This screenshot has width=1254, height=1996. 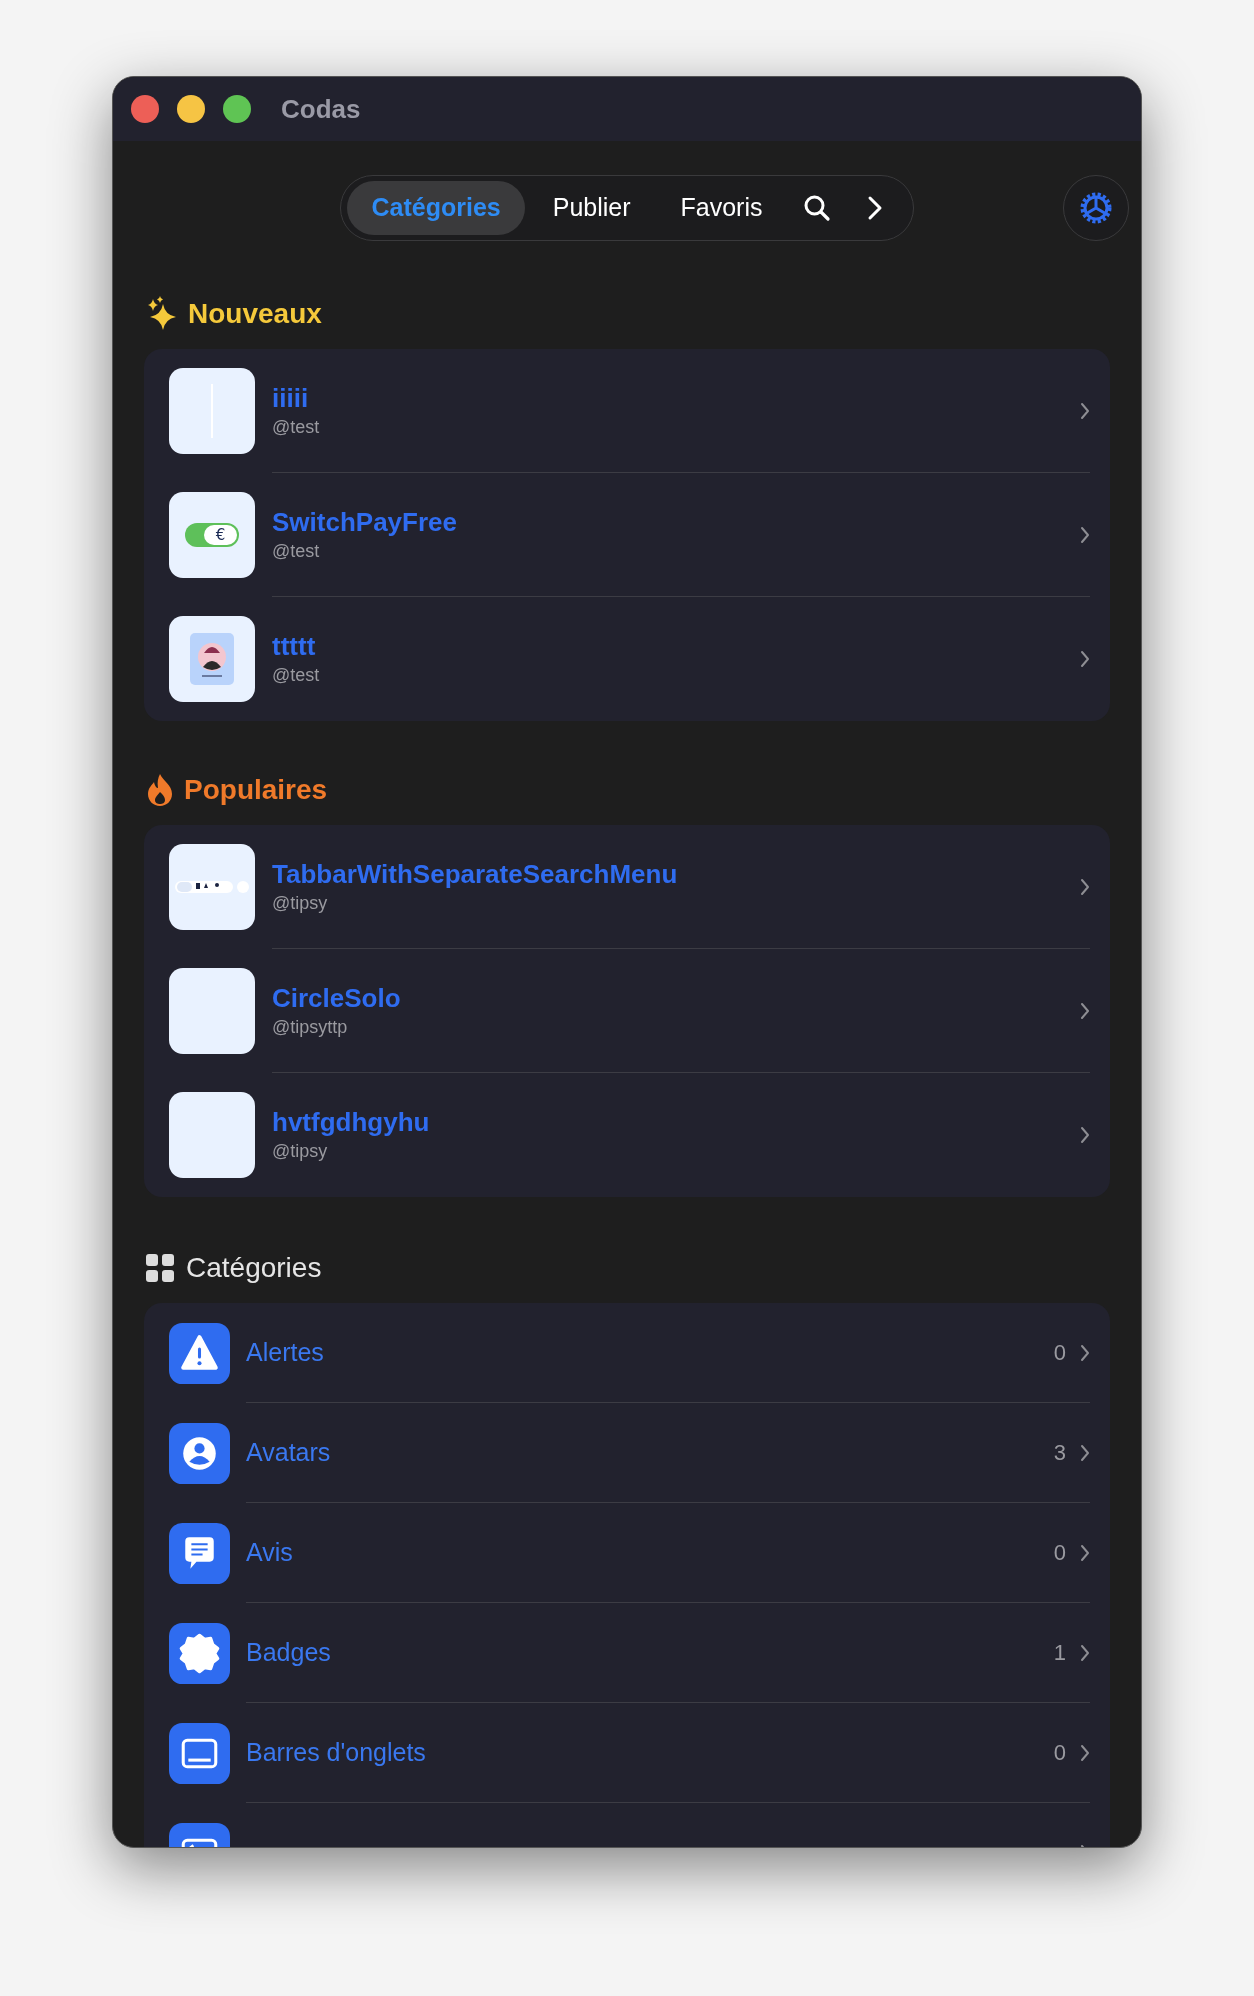 What do you see at coordinates (237, 109) in the screenshot?
I see `zoom-button` at bounding box center [237, 109].